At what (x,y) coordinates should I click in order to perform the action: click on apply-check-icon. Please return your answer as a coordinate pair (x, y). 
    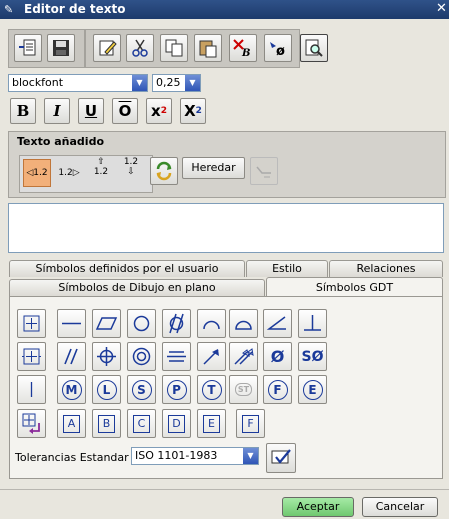
    Looking at the image, I should click on (281, 458).